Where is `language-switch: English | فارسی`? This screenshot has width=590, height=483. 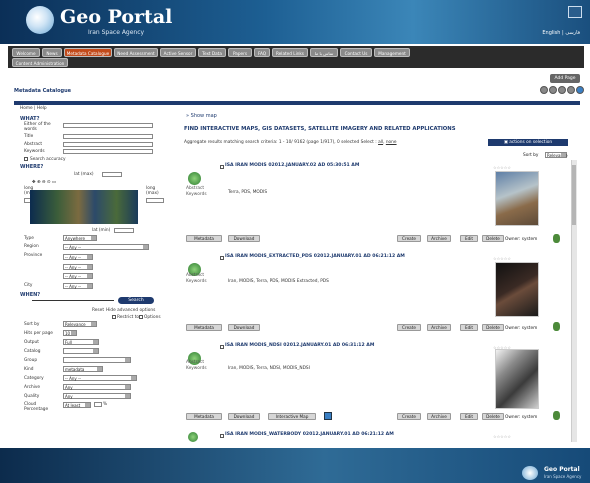 language-switch: English | فارسی is located at coordinates (561, 33).